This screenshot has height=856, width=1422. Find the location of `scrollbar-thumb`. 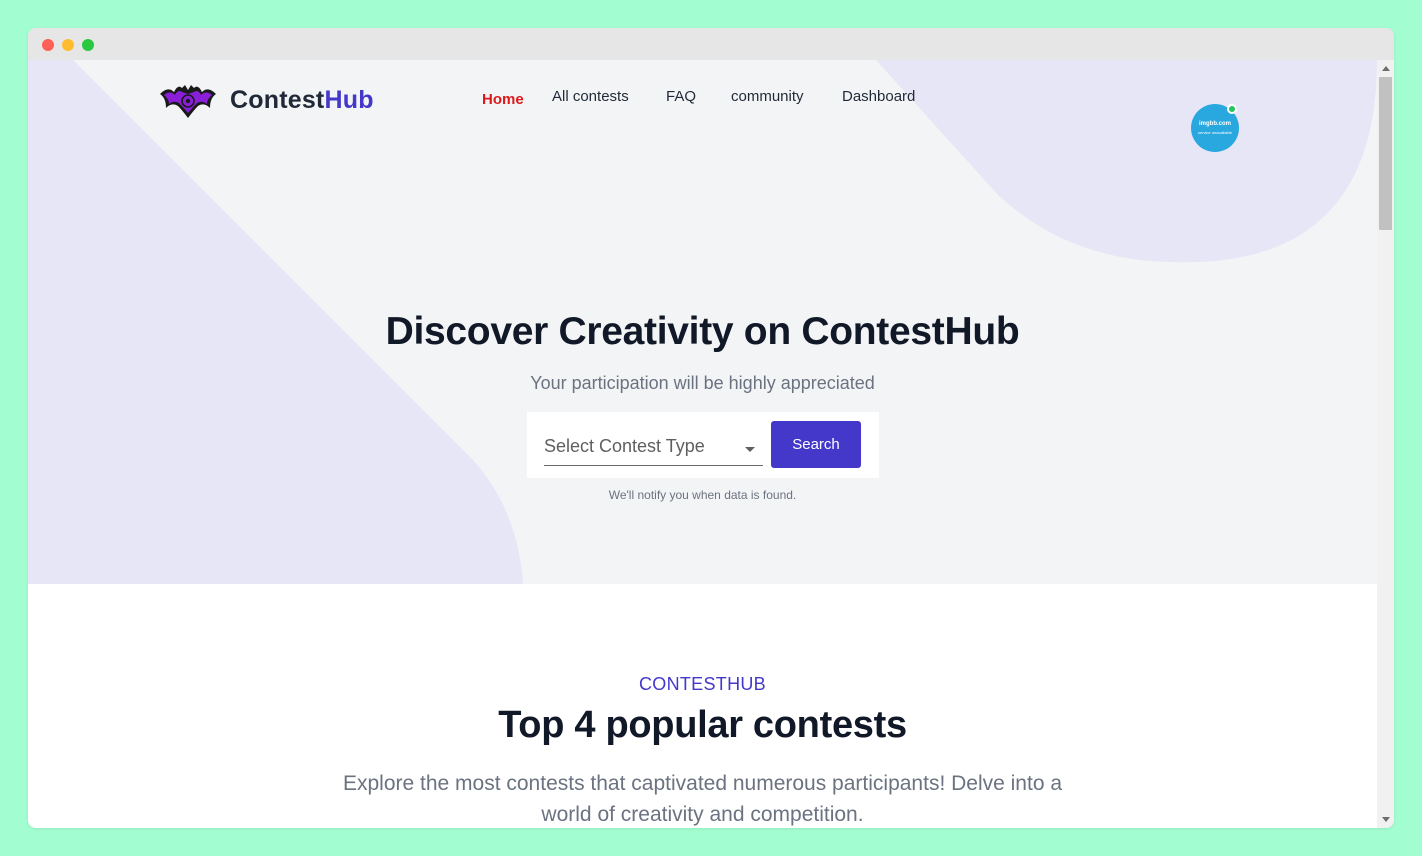

scrollbar-thumb is located at coordinates (1385, 153).